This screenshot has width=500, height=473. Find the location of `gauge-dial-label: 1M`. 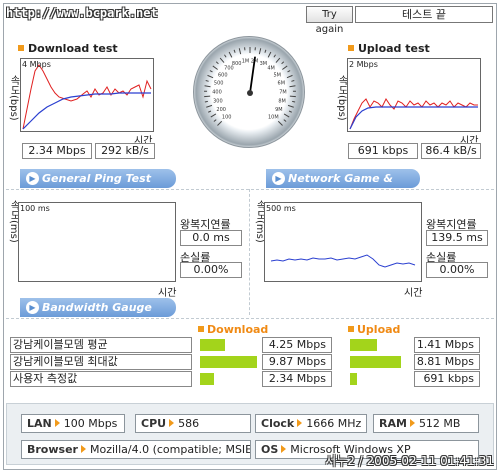

gauge-dial-label: 1M is located at coordinates (246, 61).